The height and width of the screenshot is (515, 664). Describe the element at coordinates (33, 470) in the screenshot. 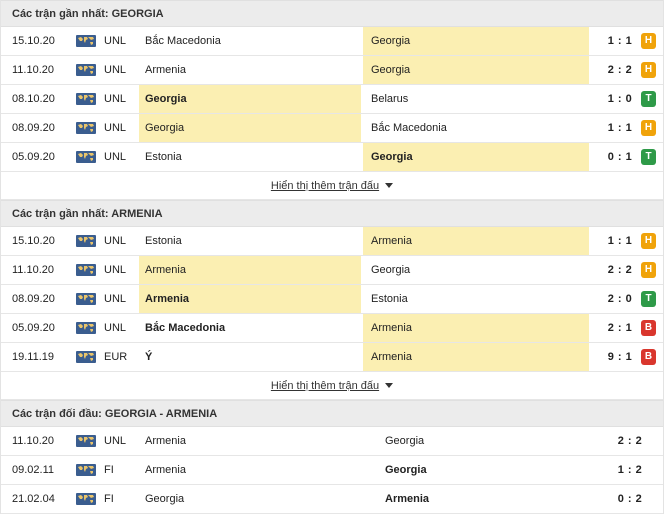

I see `match-date: 09.02.11` at that location.